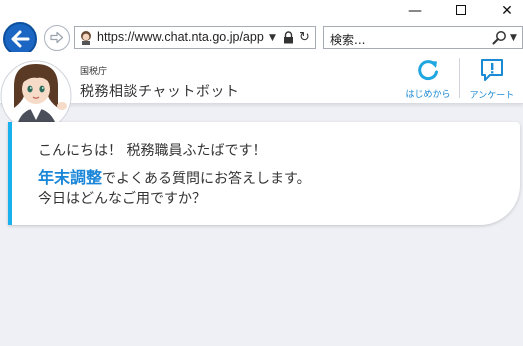 Image resolution: width=523 pixels, height=346 pixels. I want to click on minimize-button: —, so click(415, 11).